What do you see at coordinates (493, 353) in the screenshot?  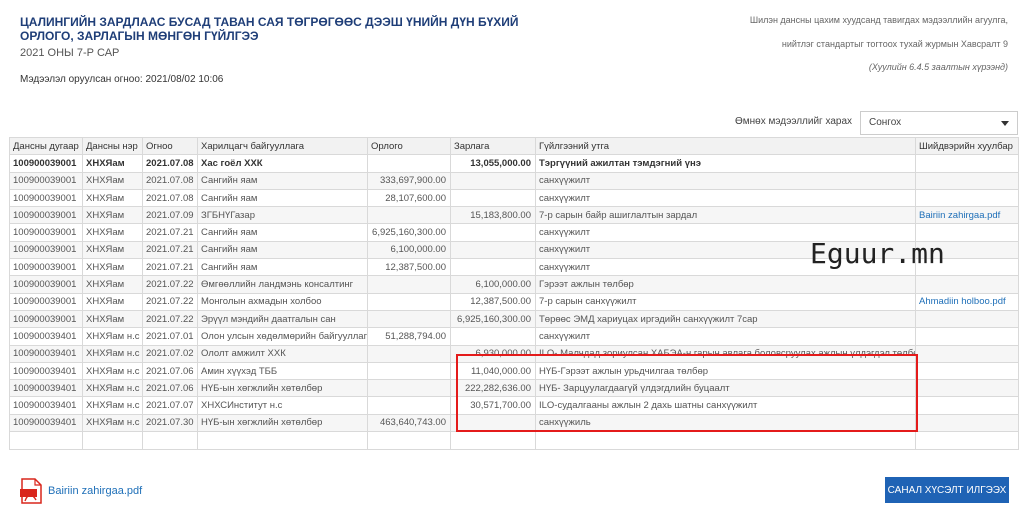 I see `expense-cell: 6,930,000.00` at bounding box center [493, 353].